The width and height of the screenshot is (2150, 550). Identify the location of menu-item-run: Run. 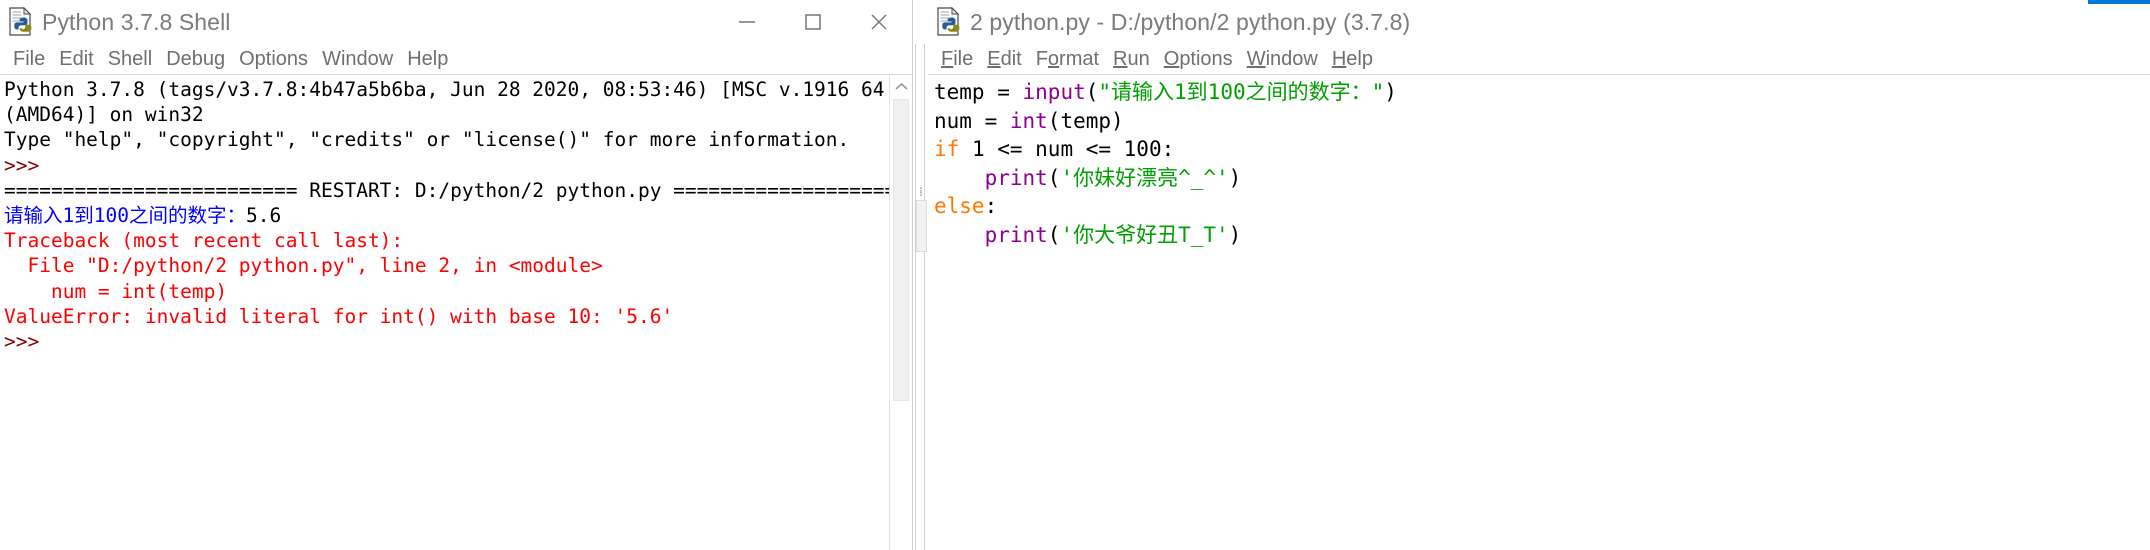
(1131, 59).